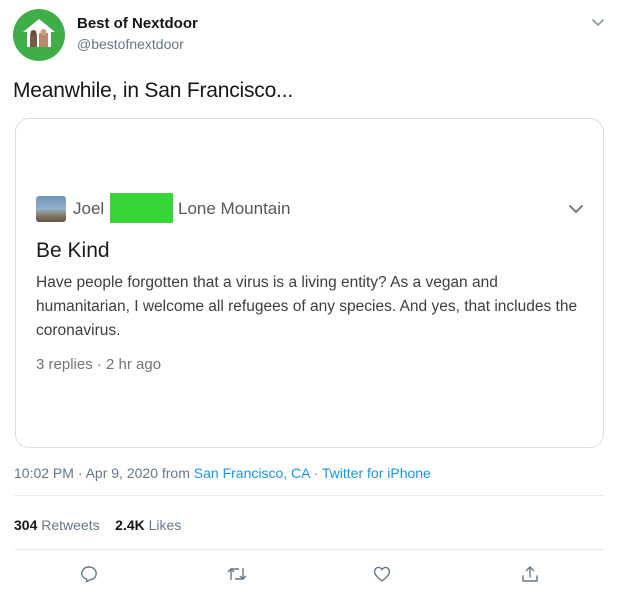 The image size is (619, 600). I want to click on author-name: Best of Nextdoor, so click(137, 23).